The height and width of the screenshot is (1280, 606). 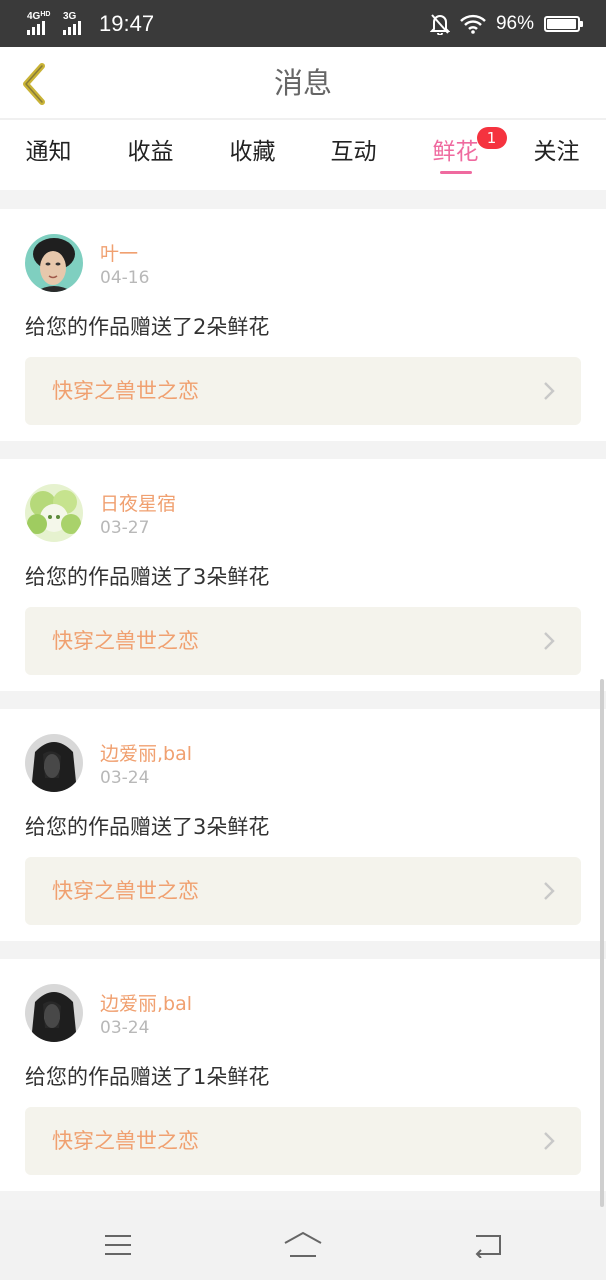 I want to click on message-tabs: 通知 收益 收藏 互动 鲜花 1 关注, so click(x=303, y=155).